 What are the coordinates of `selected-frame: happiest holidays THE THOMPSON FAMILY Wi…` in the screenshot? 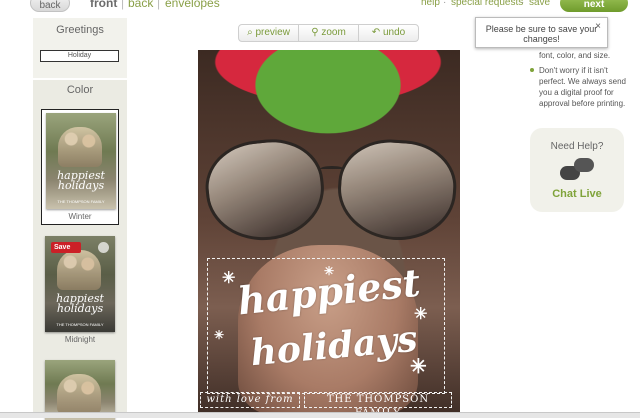 It's located at (80, 167).